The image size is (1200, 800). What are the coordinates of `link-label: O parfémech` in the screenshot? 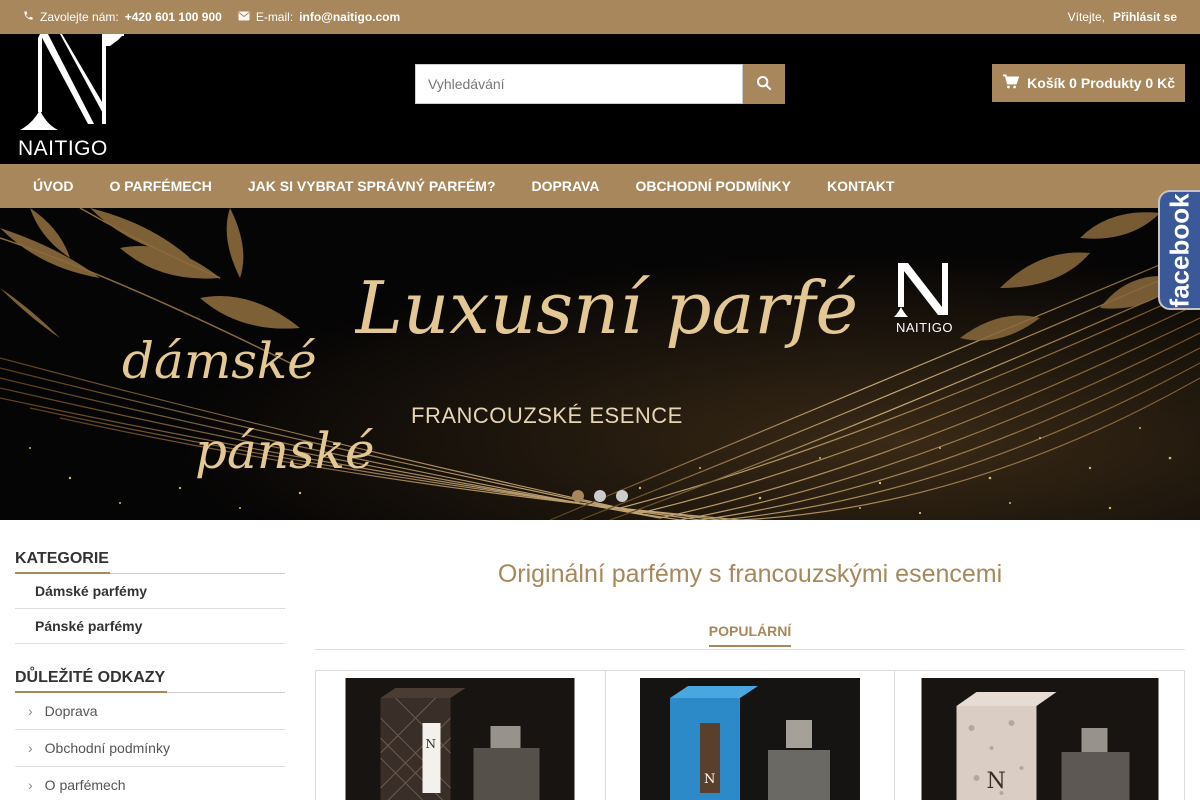 It's located at (85, 785).